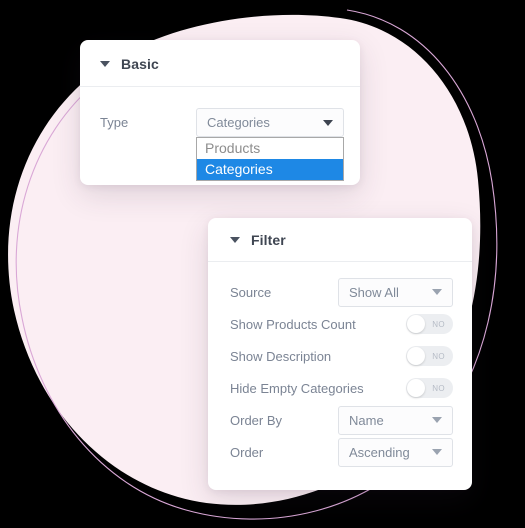 Image resolution: width=525 pixels, height=528 pixels. What do you see at coordinates (220, 63) in the screenshot?
I see `basic-panel-header: Basic` at bounding box center [220, 63].